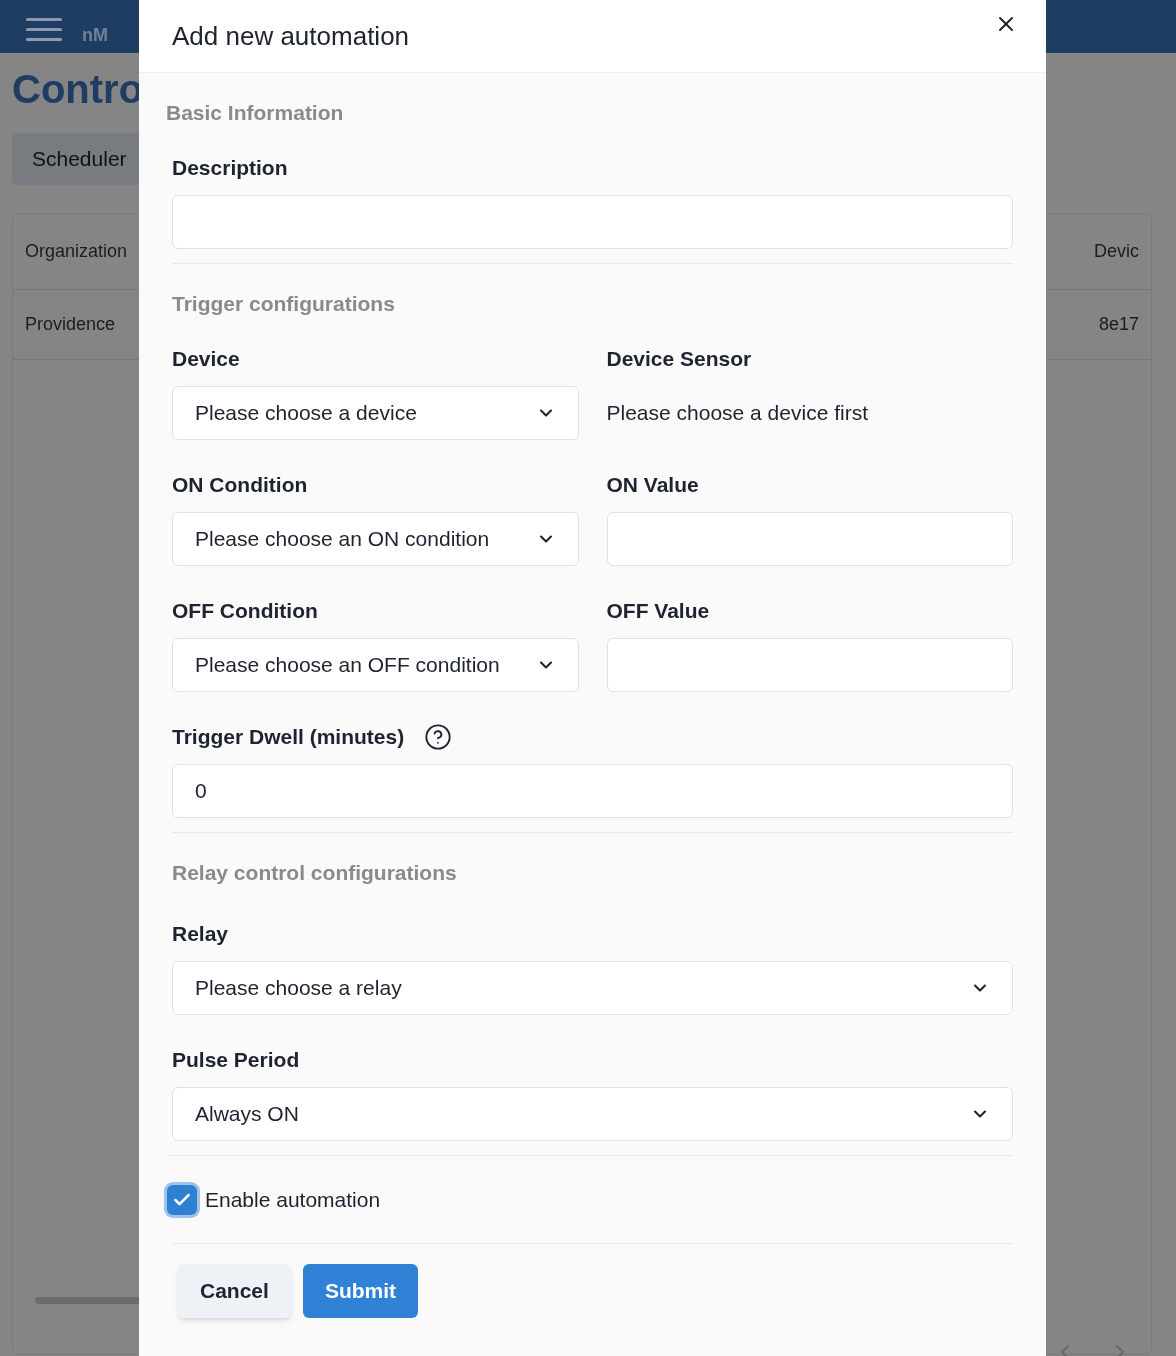  Describe the element at coordinates (293, 1199) in the screenshot. I see `checkbox-label: Enable automation` at that location.